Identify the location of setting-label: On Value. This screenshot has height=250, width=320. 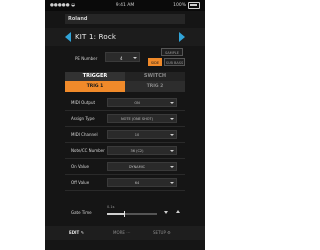
(80, 166).